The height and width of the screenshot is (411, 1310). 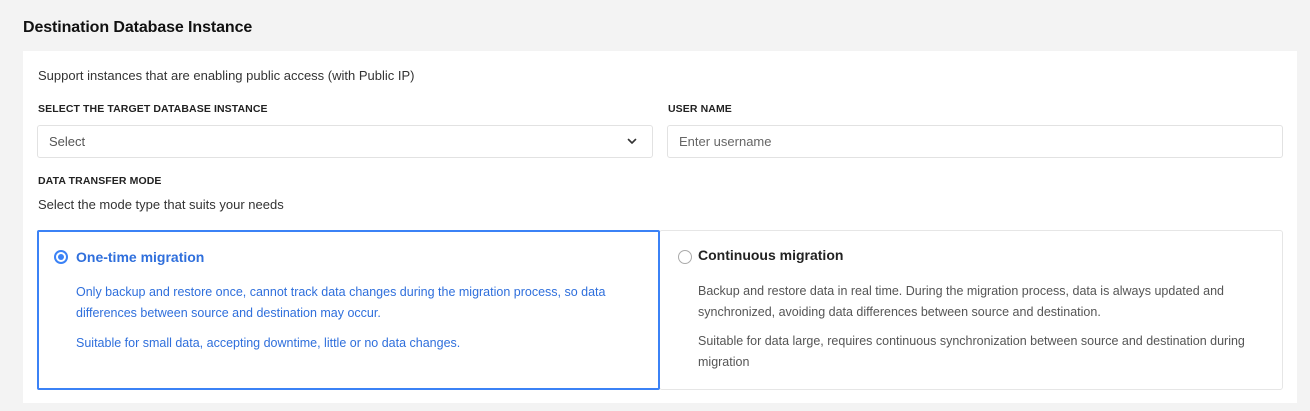 What do you see at coordinates (345, 141) in the screenshot?
I see `target-instance-select: Select` at bounding box center [345, 141].